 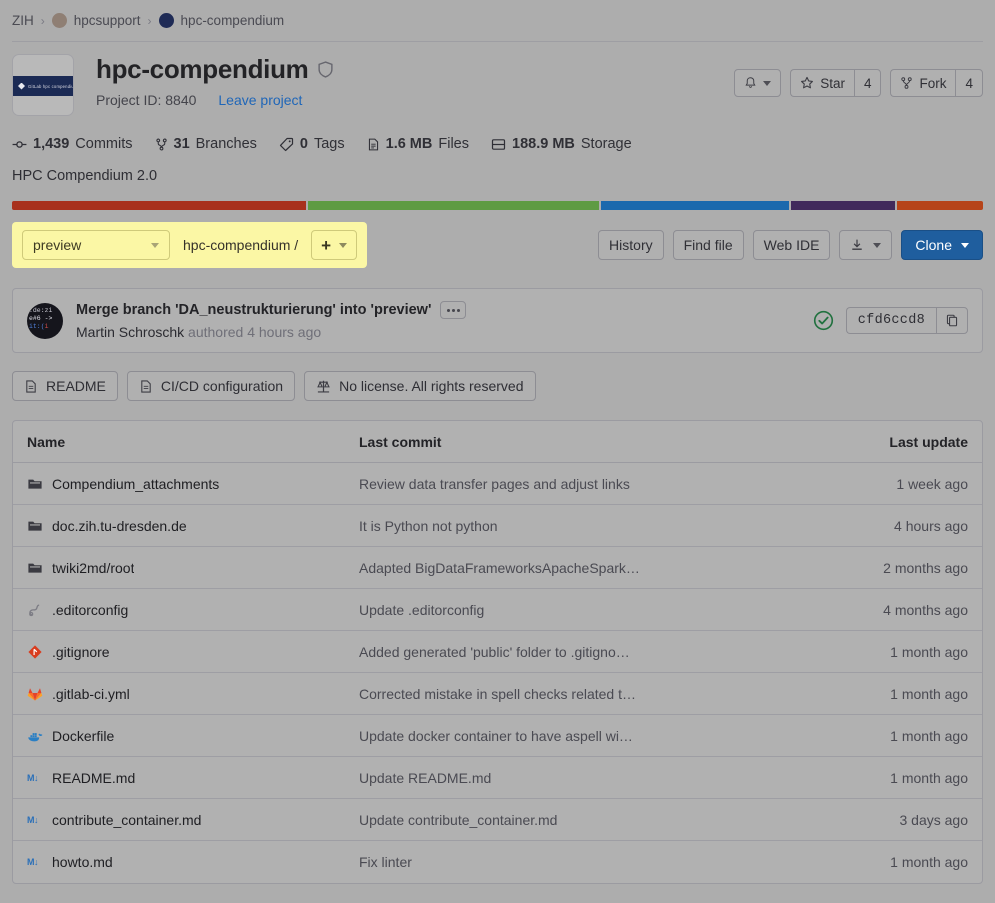 What do you see at coordinates (925, 567) in the screenshot?
I see `row-last-update: 2 months ago` at bounding box center [925, 567].